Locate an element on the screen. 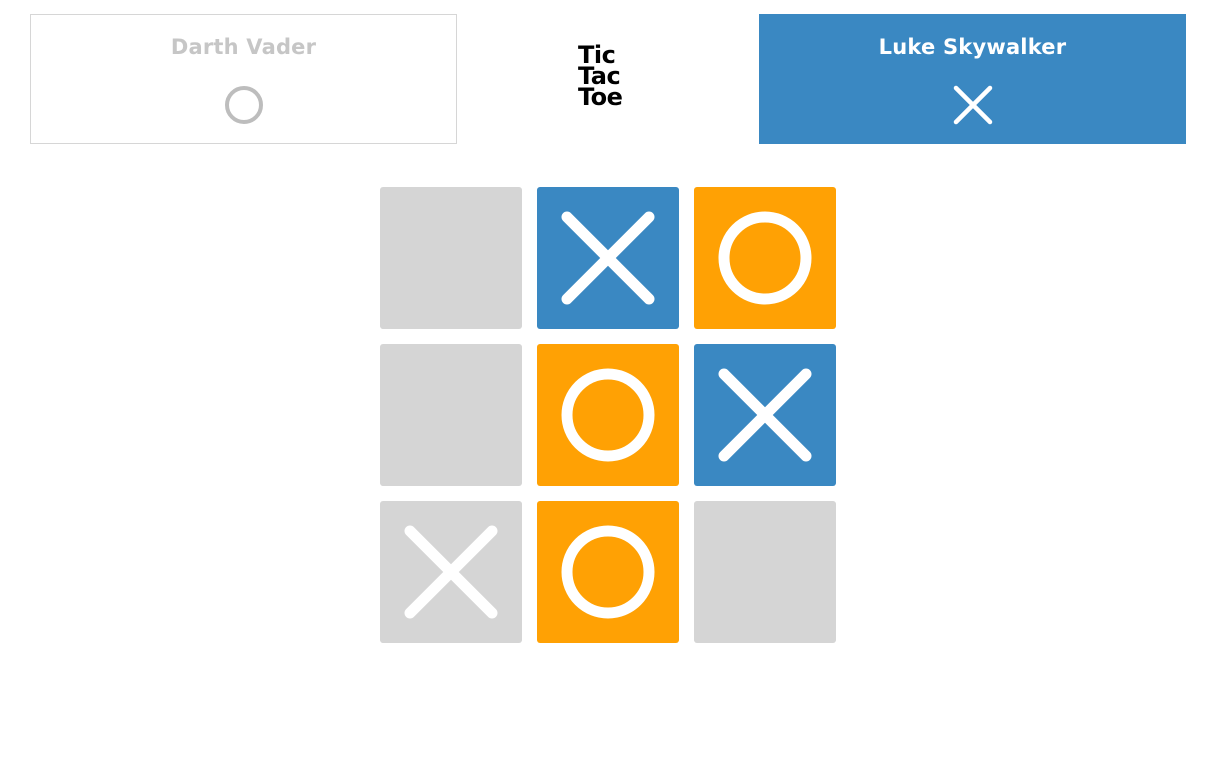 The height and width of the screenshot is (760, 1216). player-o-icon is located at coordinates (244, 105).